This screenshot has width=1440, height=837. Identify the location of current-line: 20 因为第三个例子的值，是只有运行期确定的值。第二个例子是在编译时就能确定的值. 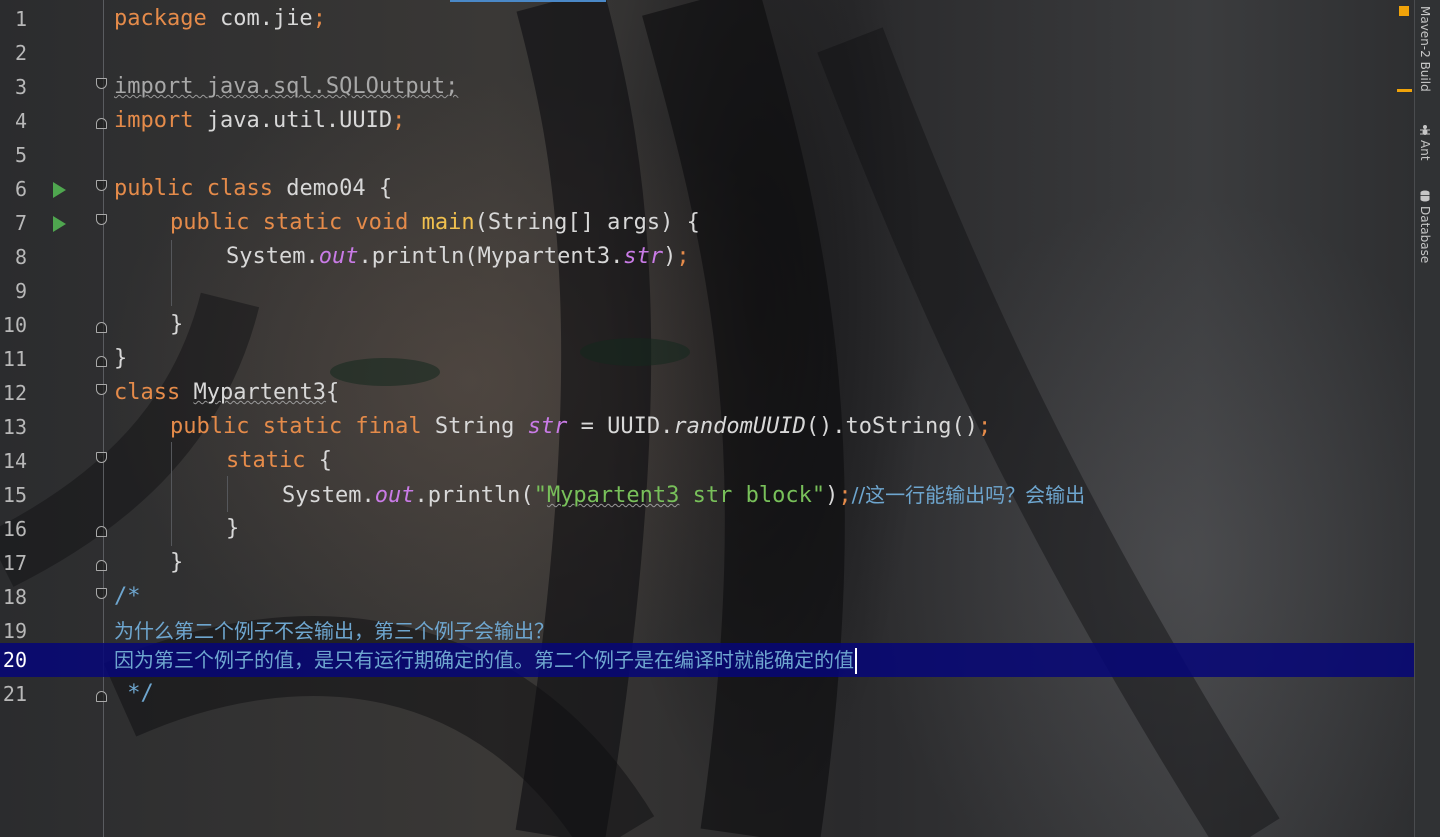
(707, 660).